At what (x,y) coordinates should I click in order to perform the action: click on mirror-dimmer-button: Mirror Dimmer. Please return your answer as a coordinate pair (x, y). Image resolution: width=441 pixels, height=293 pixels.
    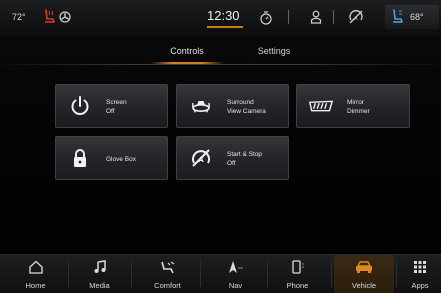
    Looking at the image, I should click on (353, 106).